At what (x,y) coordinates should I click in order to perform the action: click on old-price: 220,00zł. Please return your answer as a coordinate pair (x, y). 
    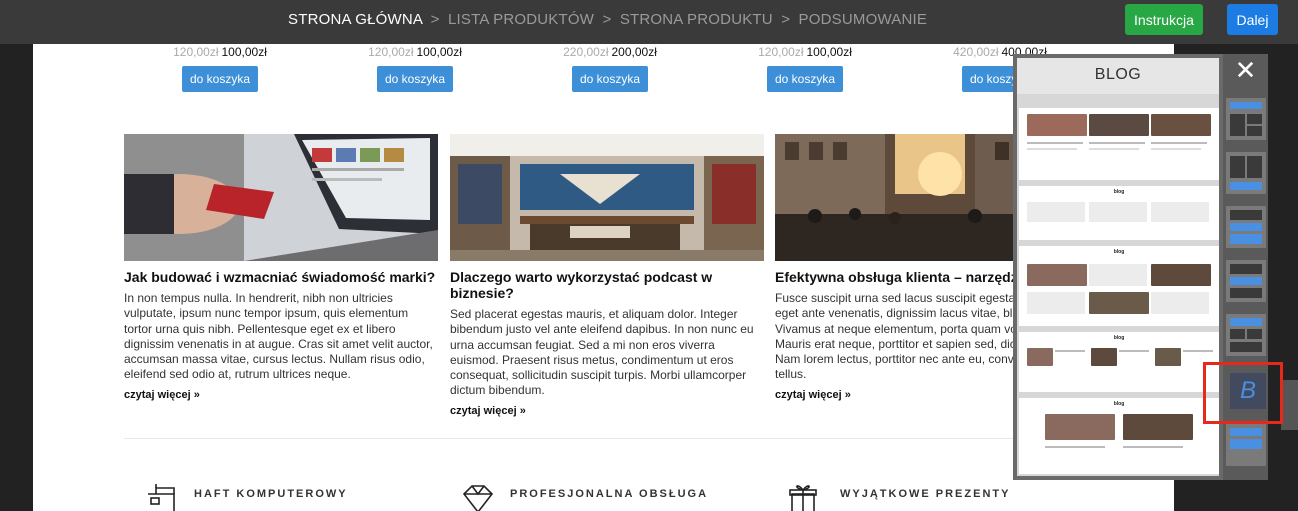
    Looking at the image, I should click on (586, 52).